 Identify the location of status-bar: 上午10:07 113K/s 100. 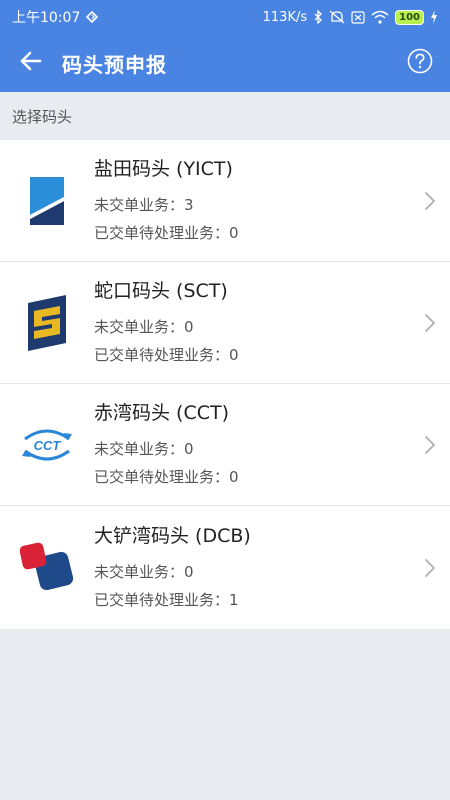
(225, 17).